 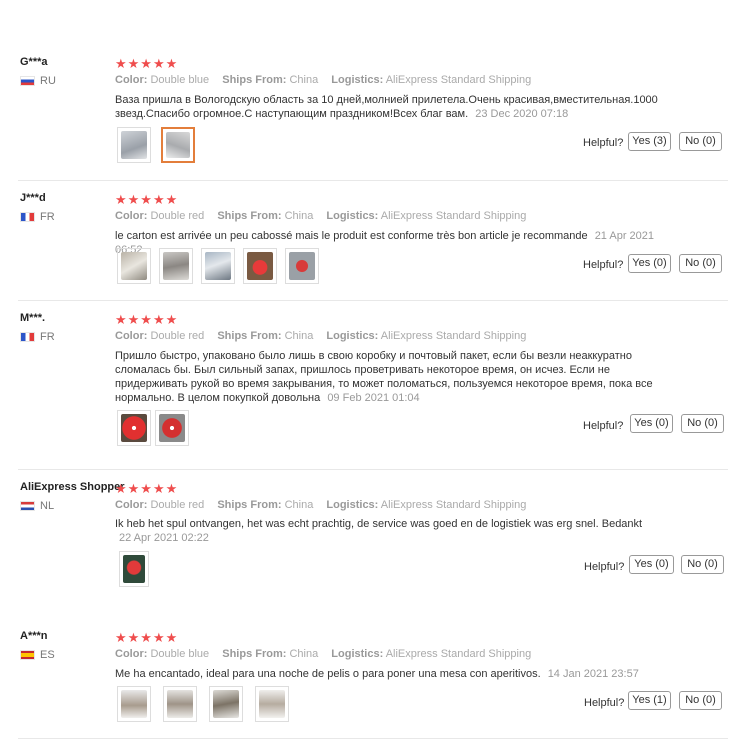 I want to click on reviewer-name: J***d, so click(x=33, y=198).